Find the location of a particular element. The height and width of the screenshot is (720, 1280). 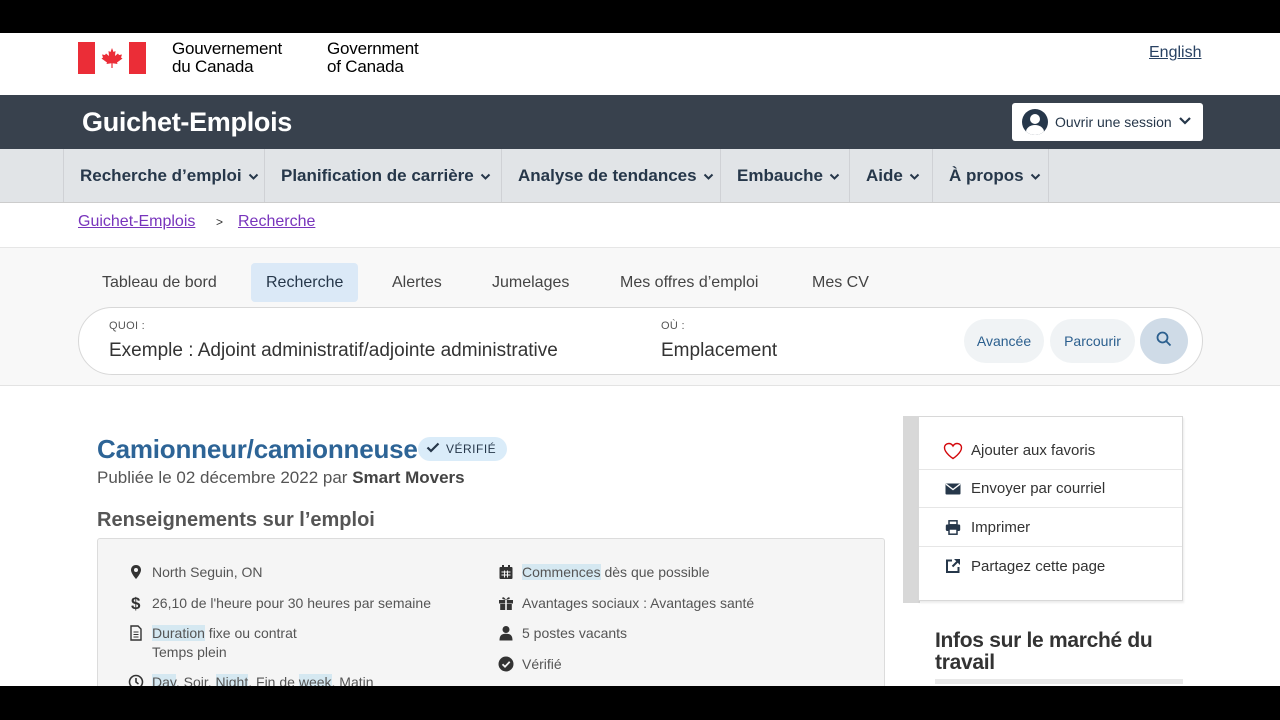

tab-mes-cv: Mes CV is located at coordinates (840, 282).